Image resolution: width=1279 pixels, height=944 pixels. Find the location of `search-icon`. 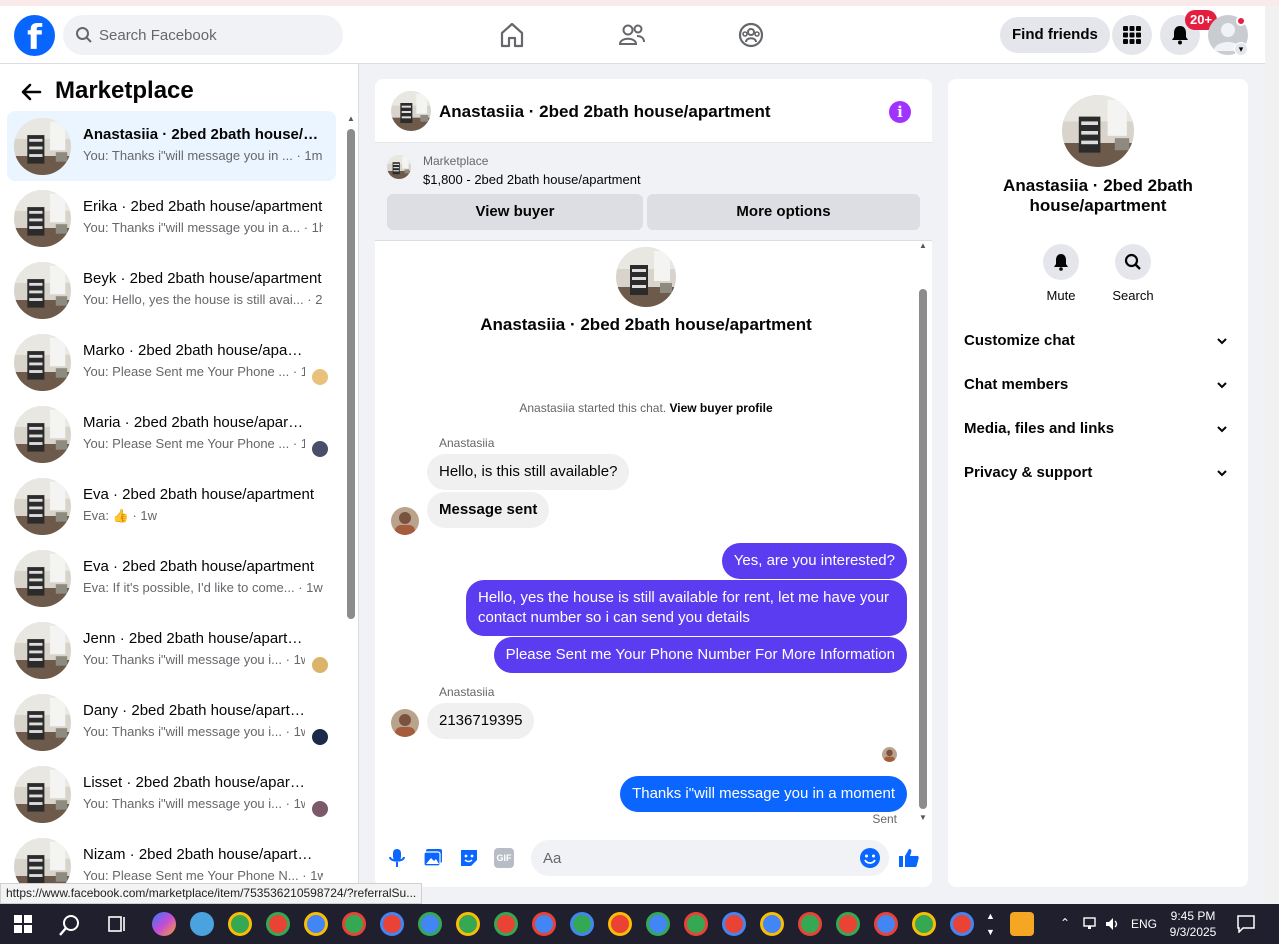

search-icon is located at coordinates (1132, 261).